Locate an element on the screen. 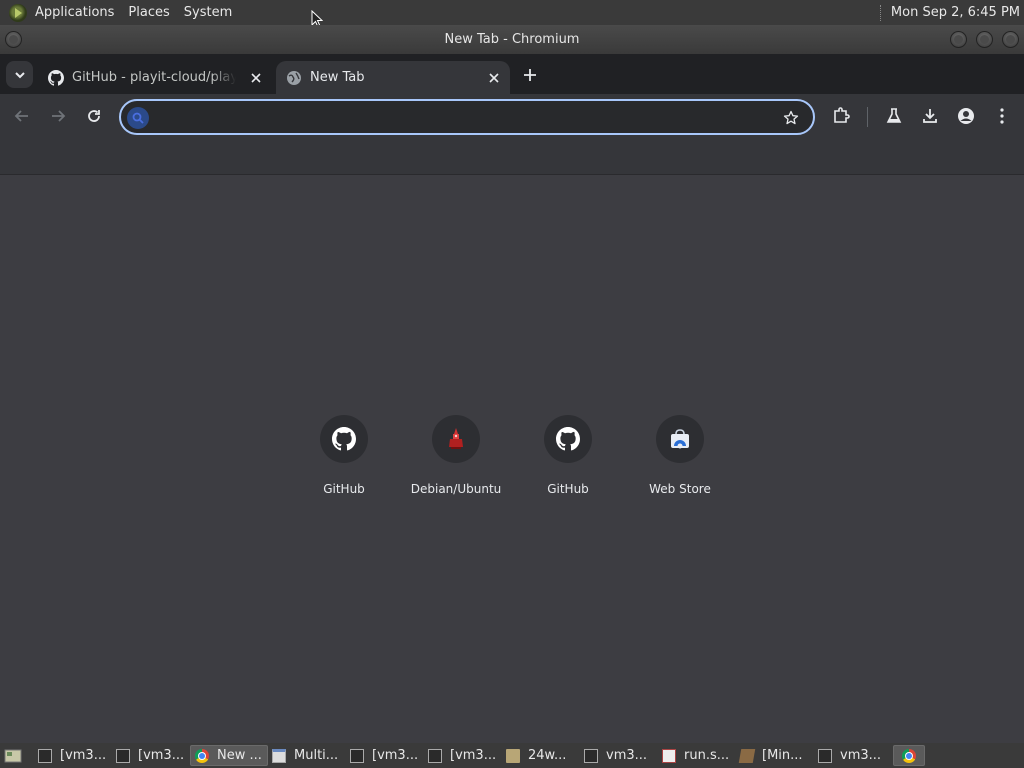 This screenshot has height=768, width=1024. address-bar-input is located at coordinates (465, 117).